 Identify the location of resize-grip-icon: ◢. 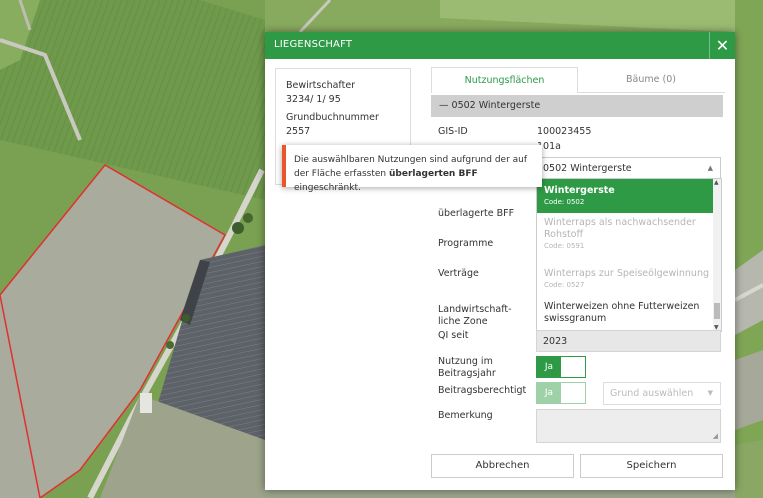
(715, 436).